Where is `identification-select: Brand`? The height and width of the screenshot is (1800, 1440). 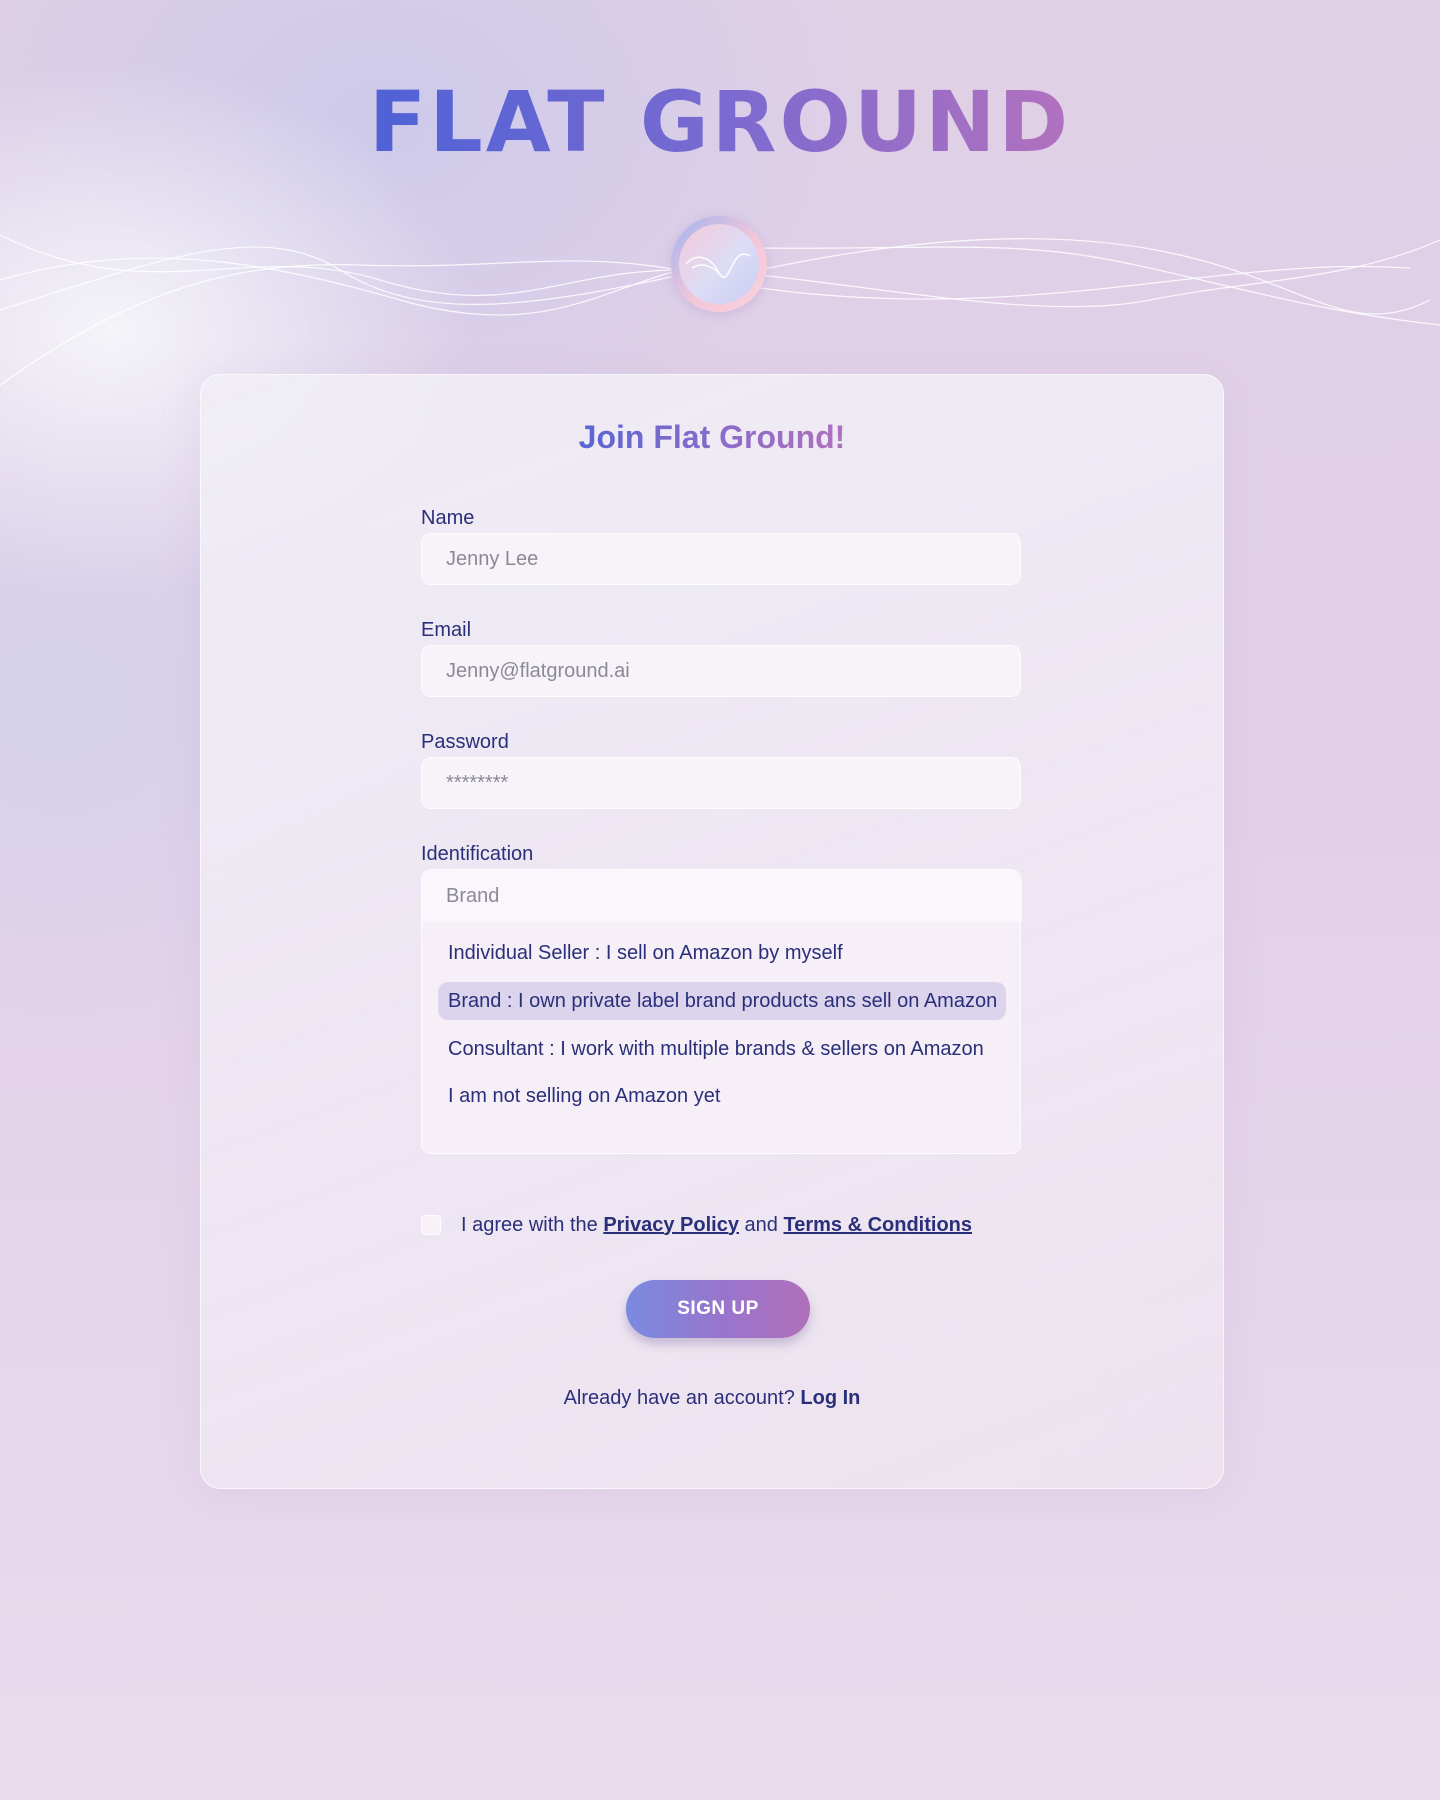 identification-select: Brand is located at coordinates (722, 896).